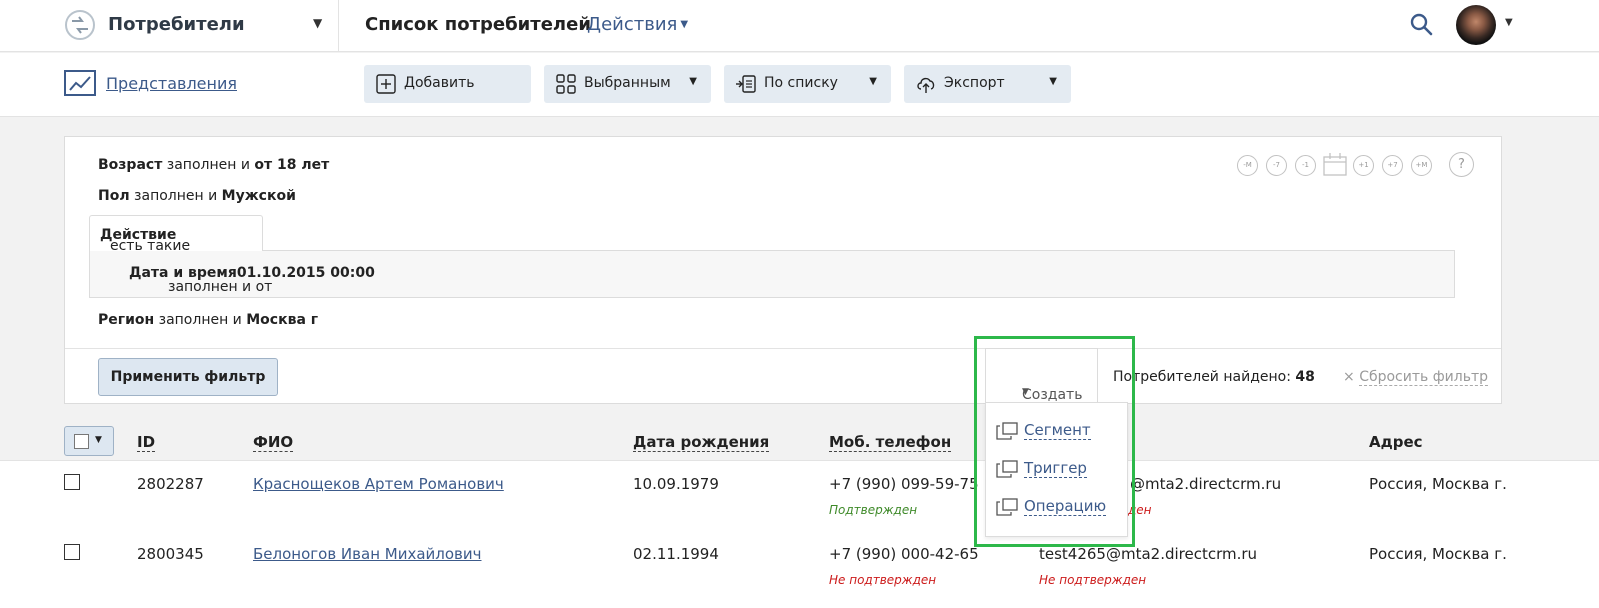 This screenshot has width=1599, height=608. I want to click on phone-status: Не подтвержден, so click(883, 580).